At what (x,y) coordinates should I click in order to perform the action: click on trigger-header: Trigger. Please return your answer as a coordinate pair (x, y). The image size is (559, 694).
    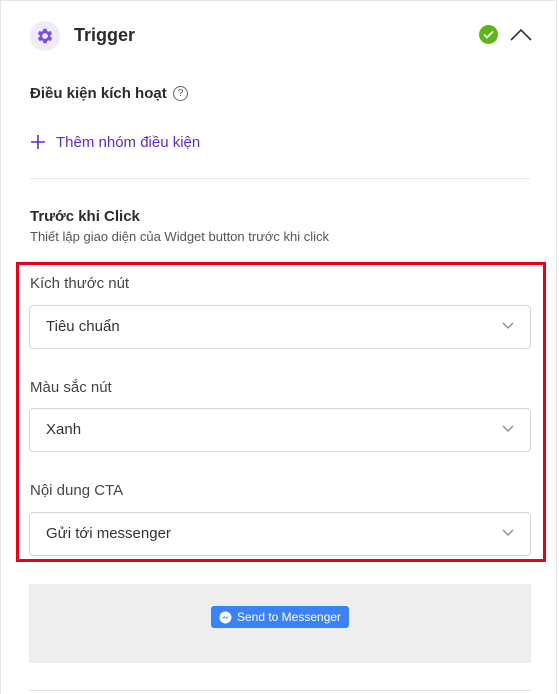
    Looking at the image, I should click on (282, 36).